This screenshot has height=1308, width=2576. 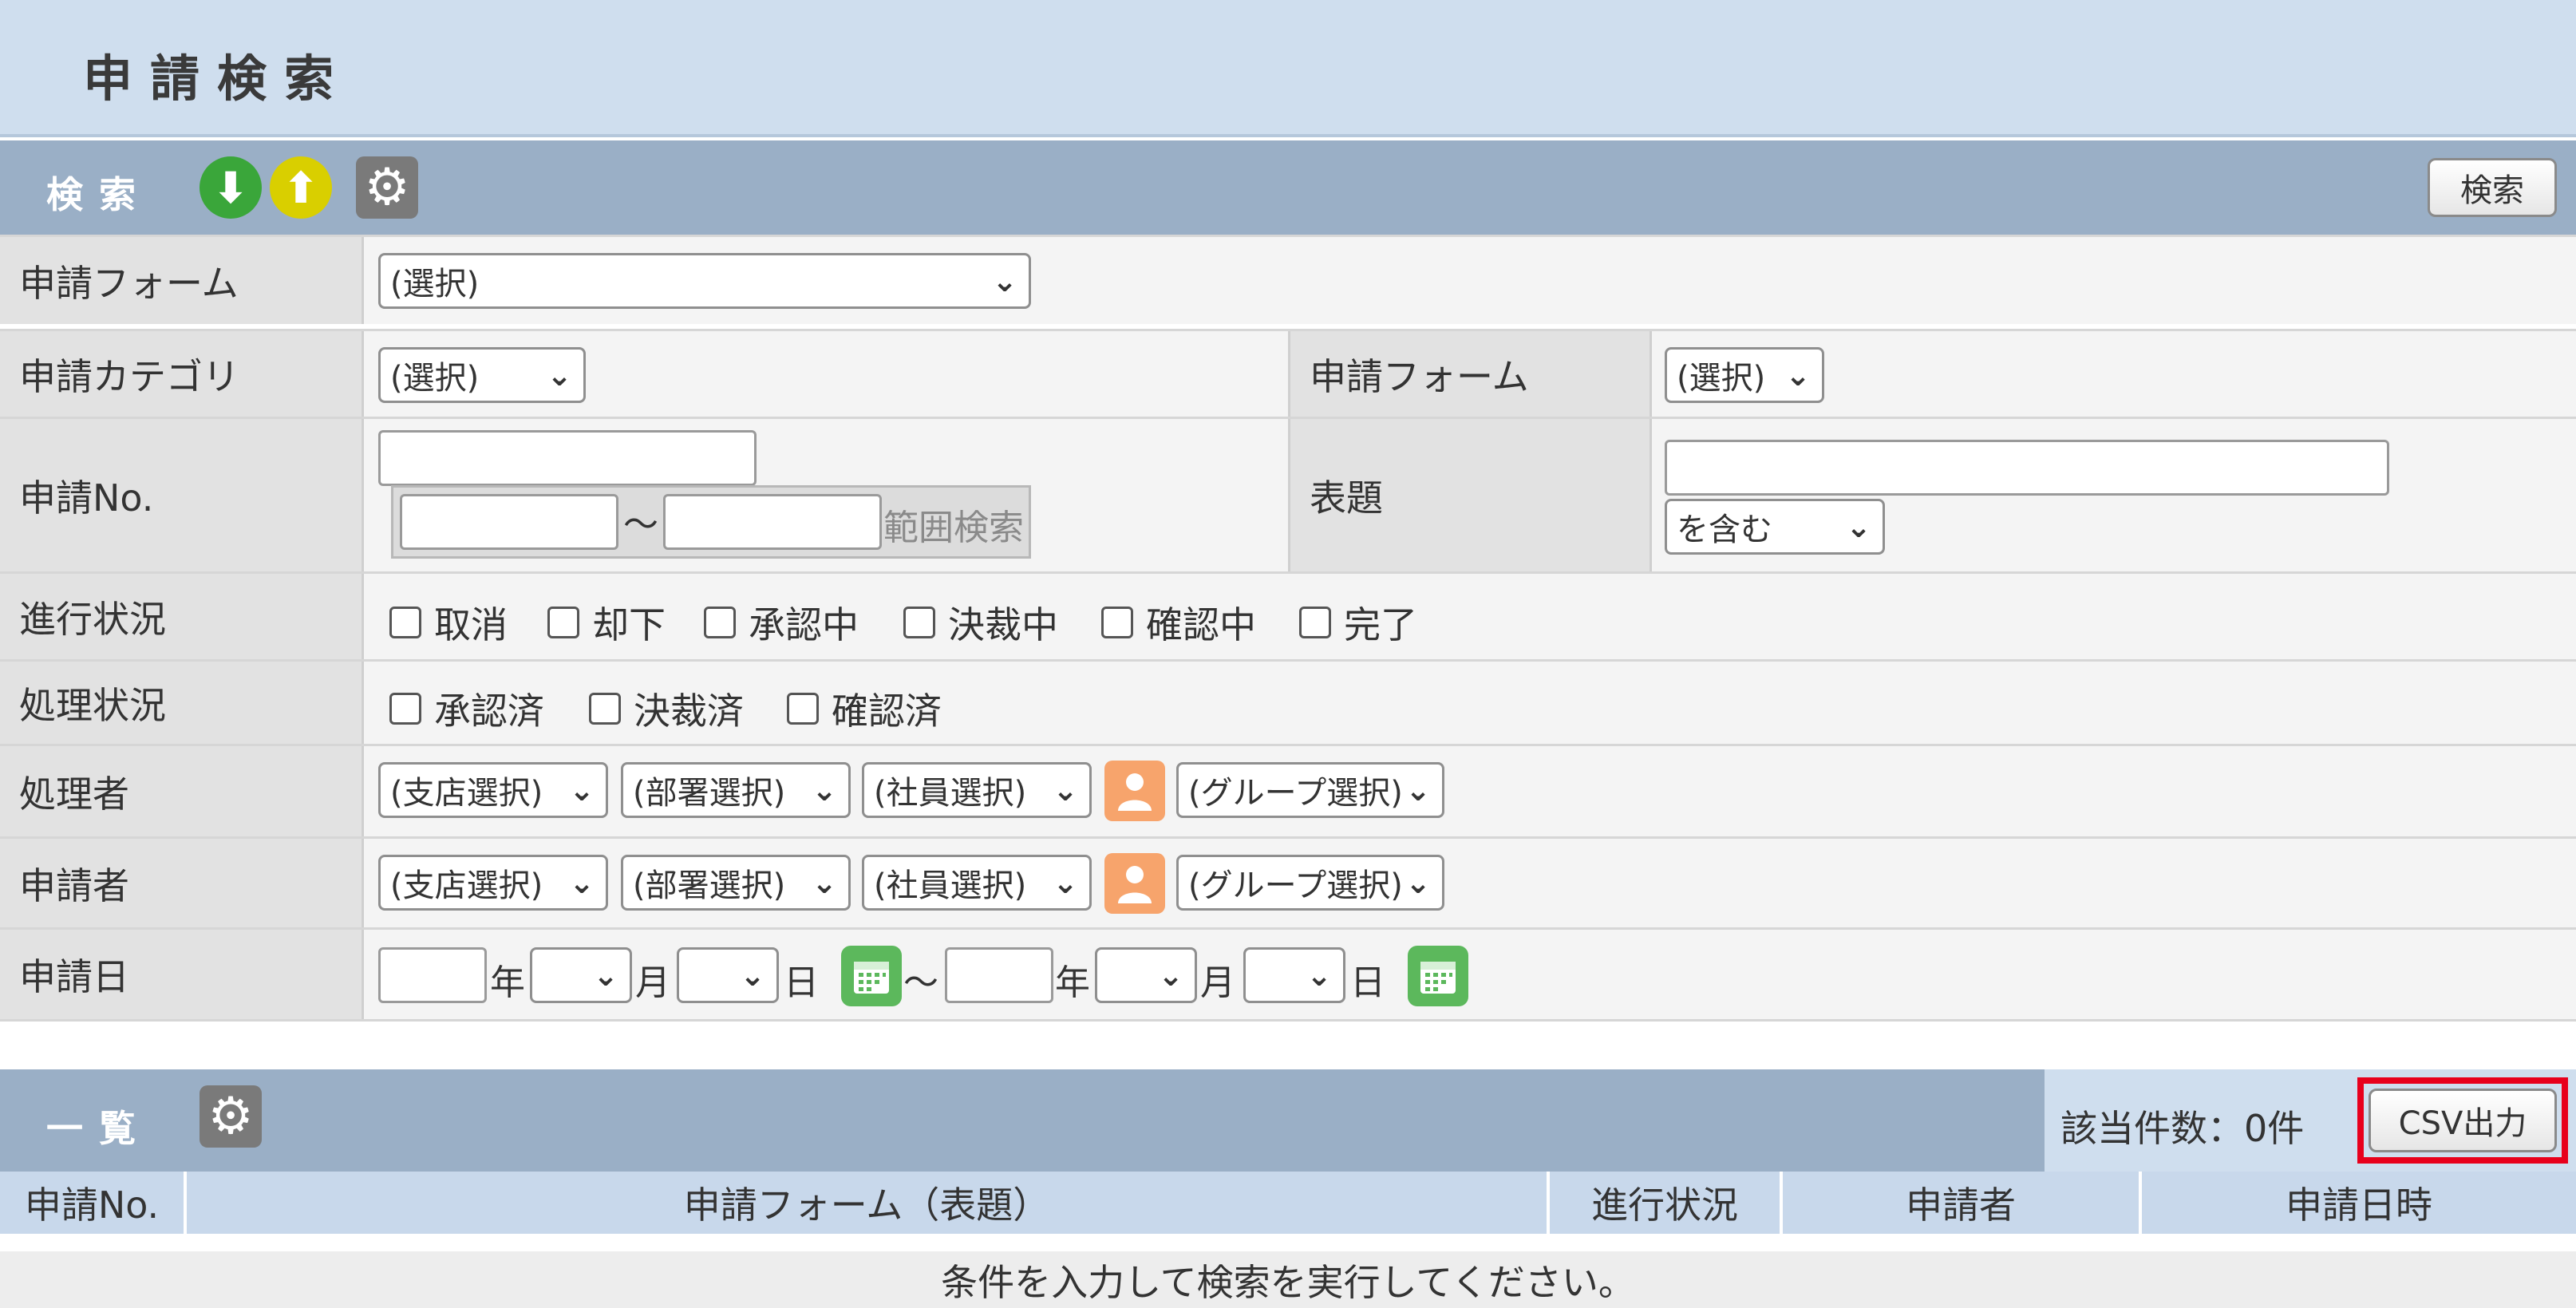 What do you see at coordinates (2027, 468) in the screenshot?
I see `subject-input` at bounding box center [2027, 468].